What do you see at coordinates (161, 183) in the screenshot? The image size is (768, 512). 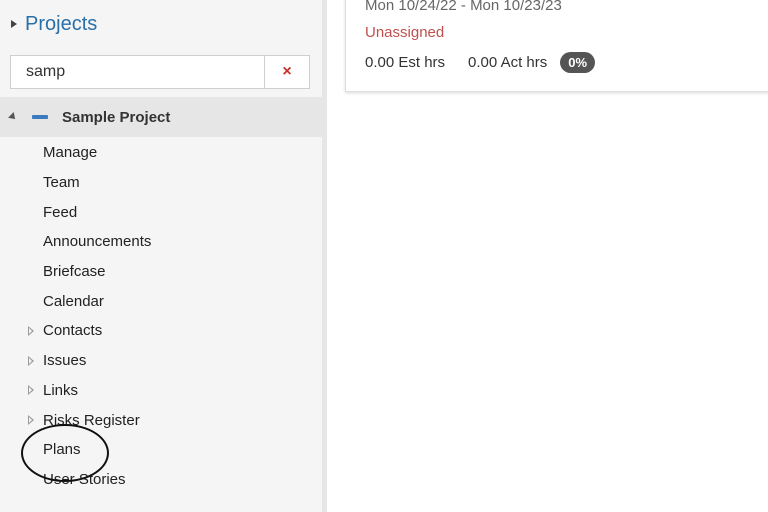 I see `sidebar-item: Team` at bounding box center [161, 183].